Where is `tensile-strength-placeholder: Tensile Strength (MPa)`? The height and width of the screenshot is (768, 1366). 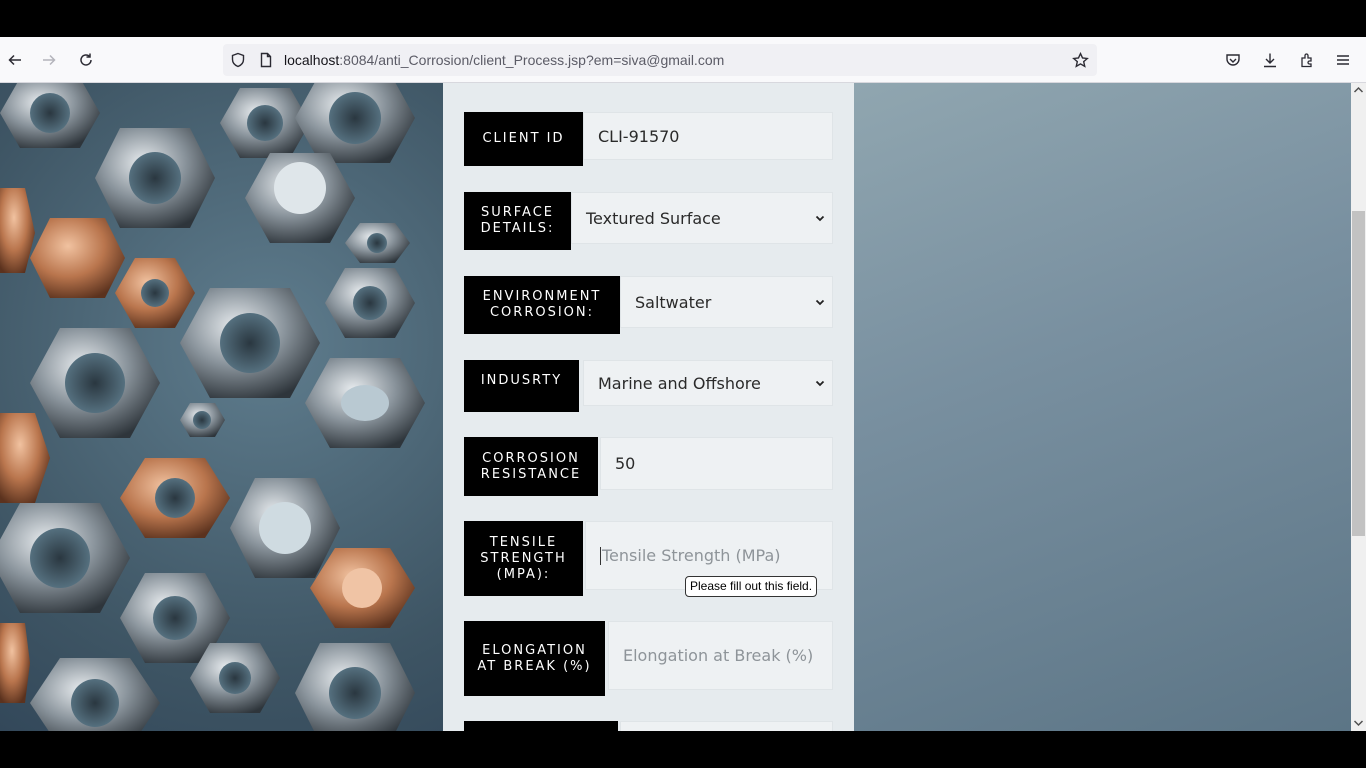 tensile-strength-placeholder: Tensile Strength (MPa) is located at coordinates (691, 555).